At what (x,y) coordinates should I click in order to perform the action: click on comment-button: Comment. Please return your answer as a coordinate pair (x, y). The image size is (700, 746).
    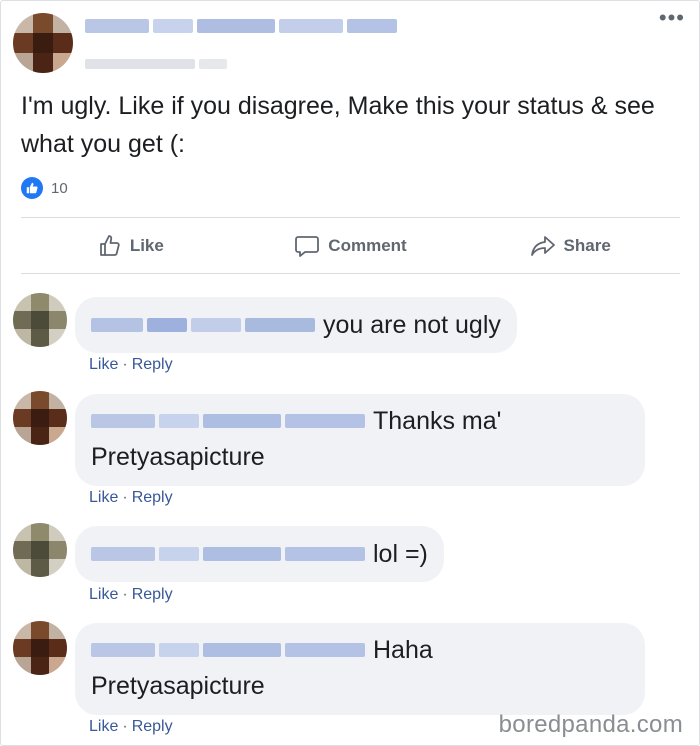
    Looking at the image, I should click on (351, 246).